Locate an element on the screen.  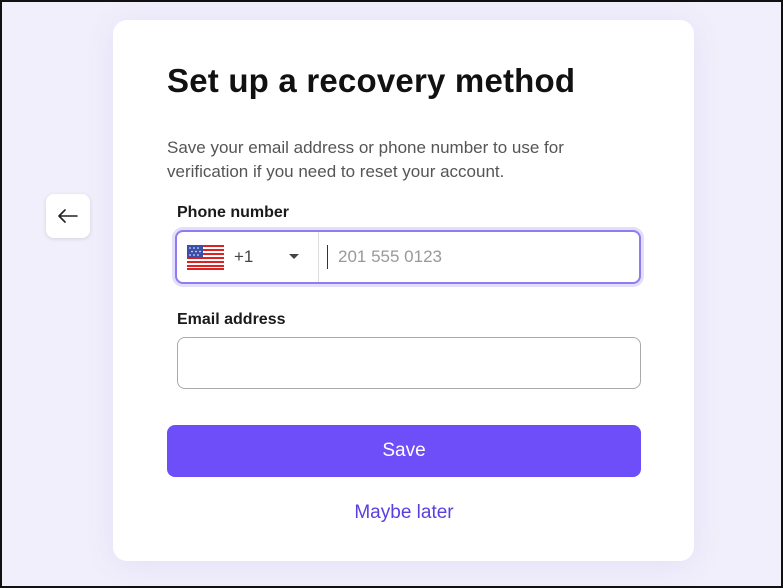
phone-field: +1 is located at coordinates (408, 257).